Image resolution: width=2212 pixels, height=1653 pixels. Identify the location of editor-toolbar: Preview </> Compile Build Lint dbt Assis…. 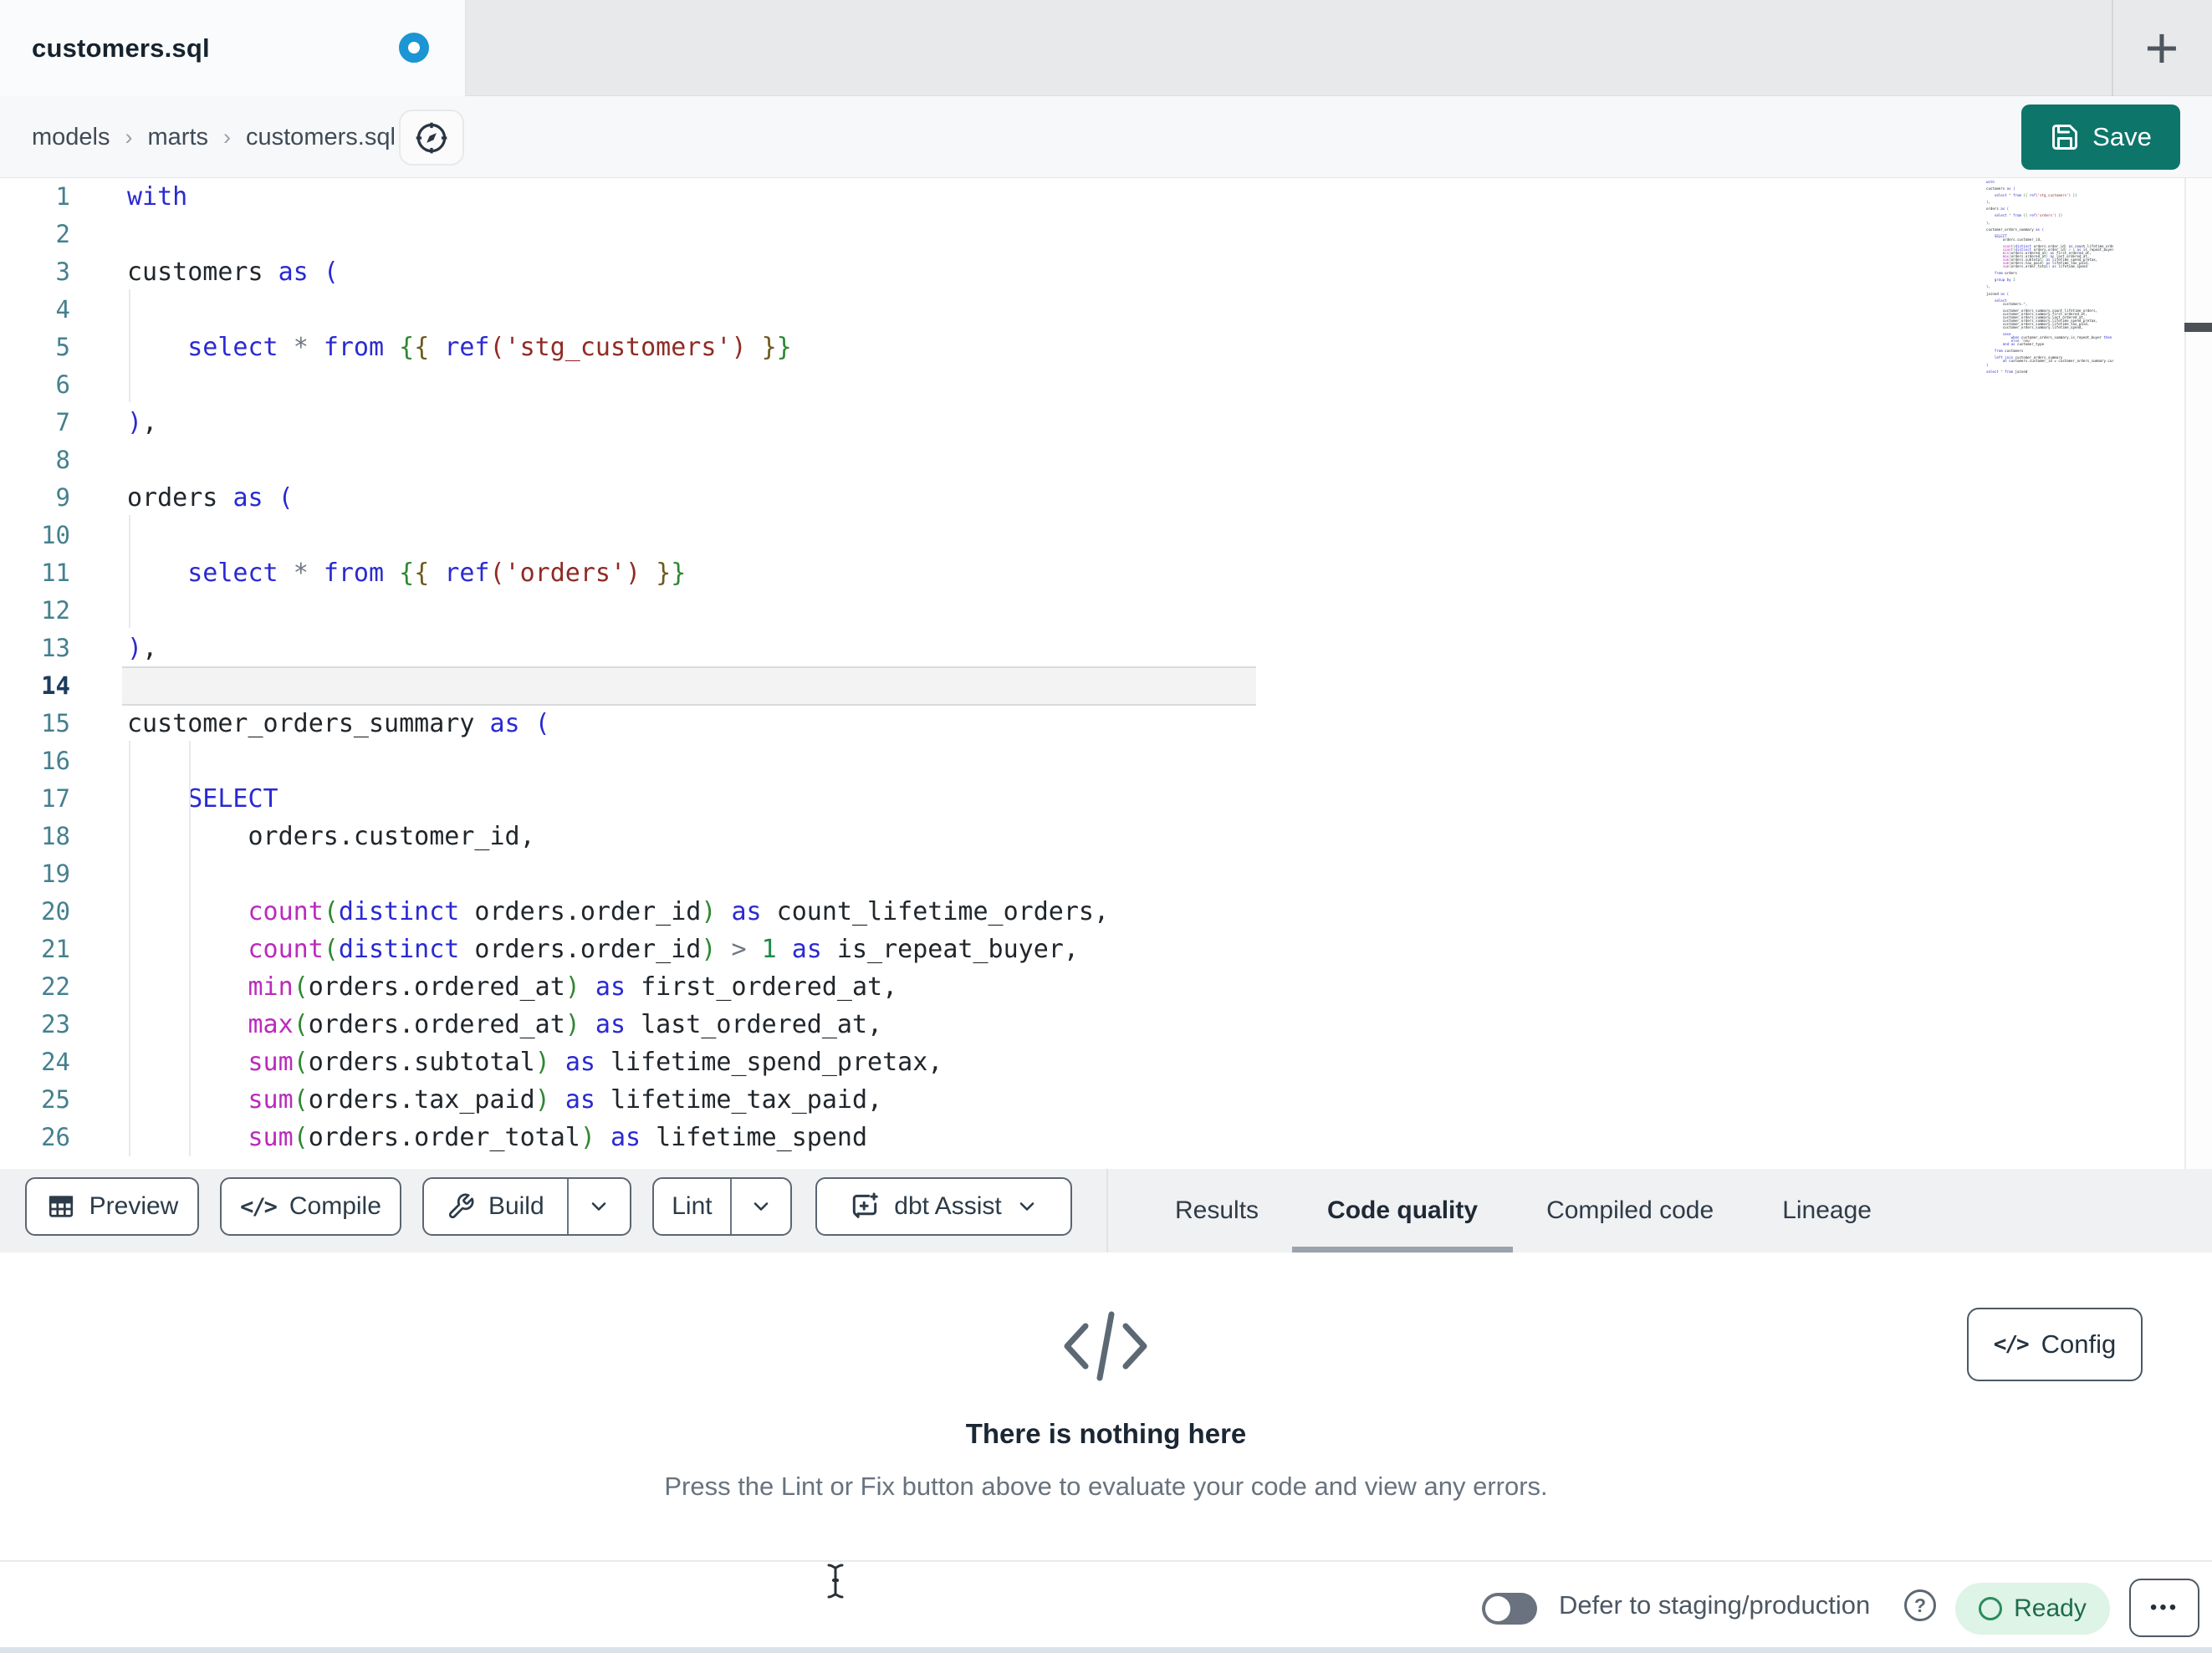
(1106, 1211).